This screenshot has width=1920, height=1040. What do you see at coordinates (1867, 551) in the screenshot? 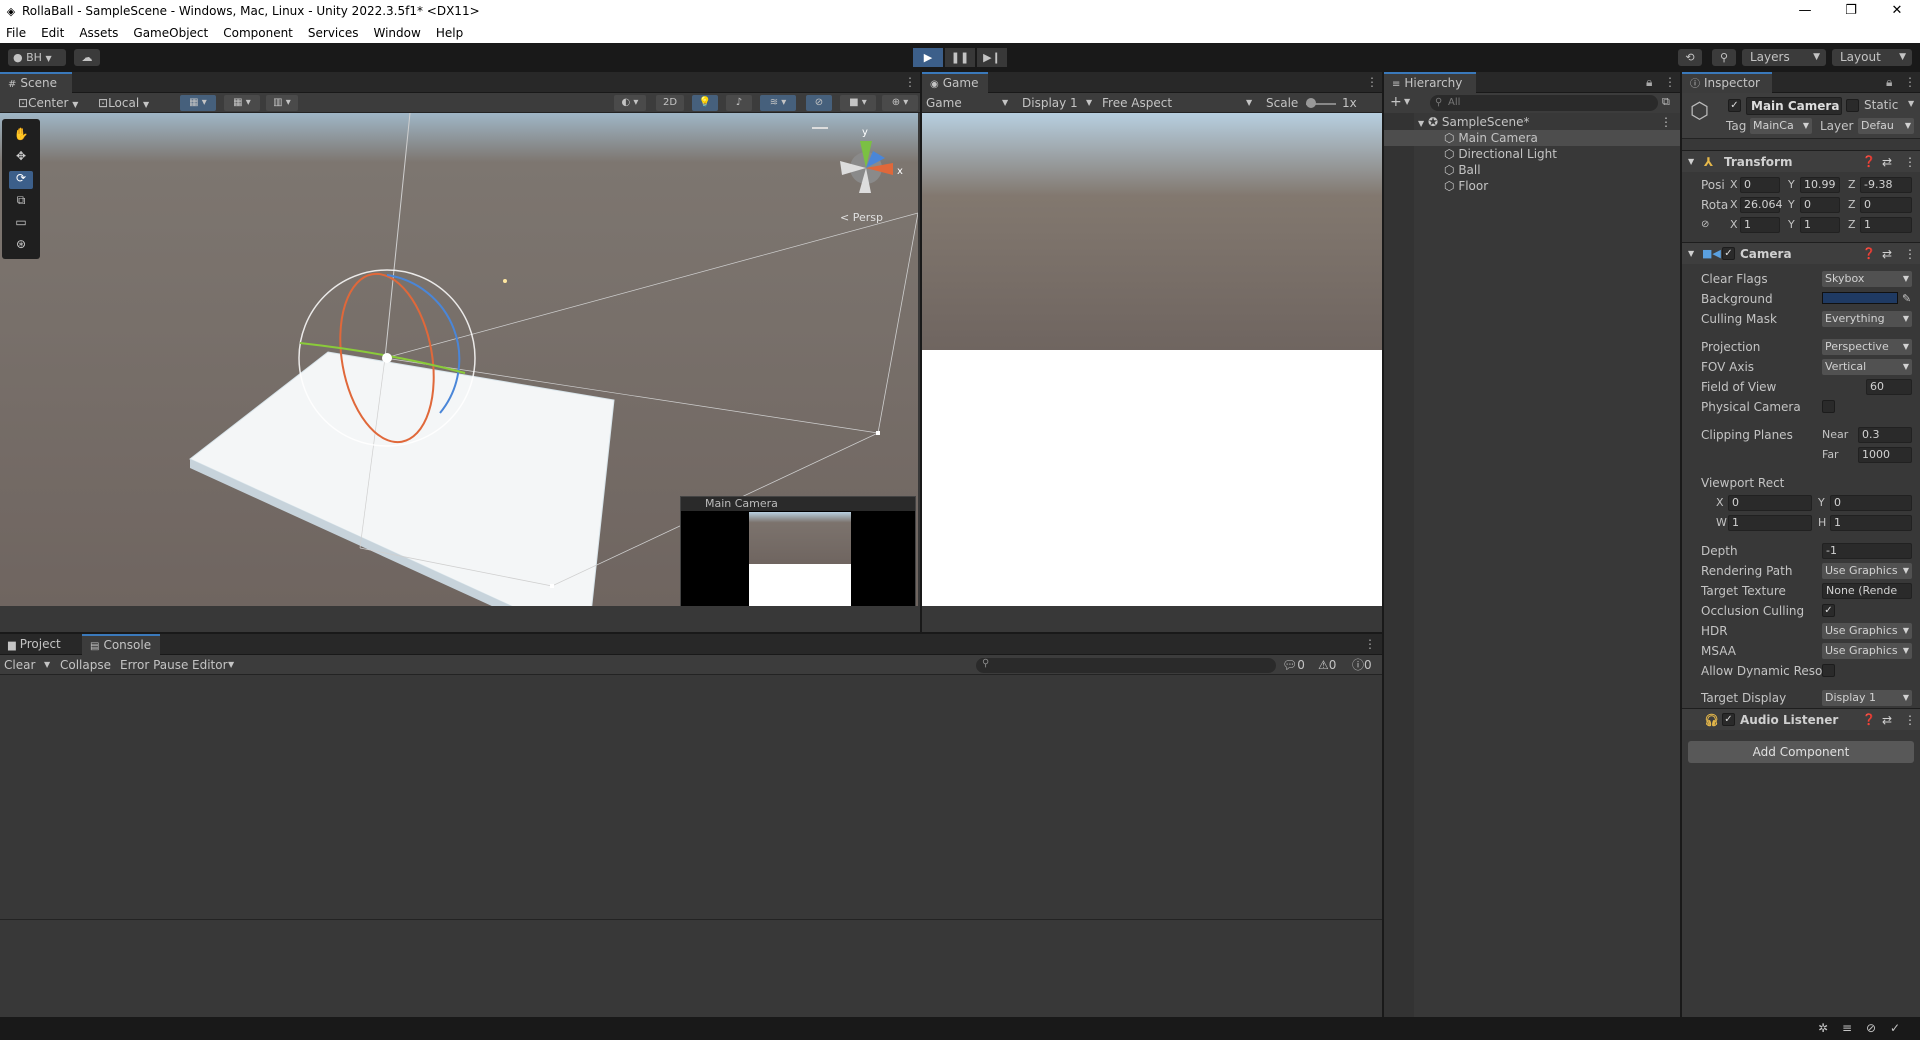
I see `depth-field: -1` at bounding box center [1867, 551].